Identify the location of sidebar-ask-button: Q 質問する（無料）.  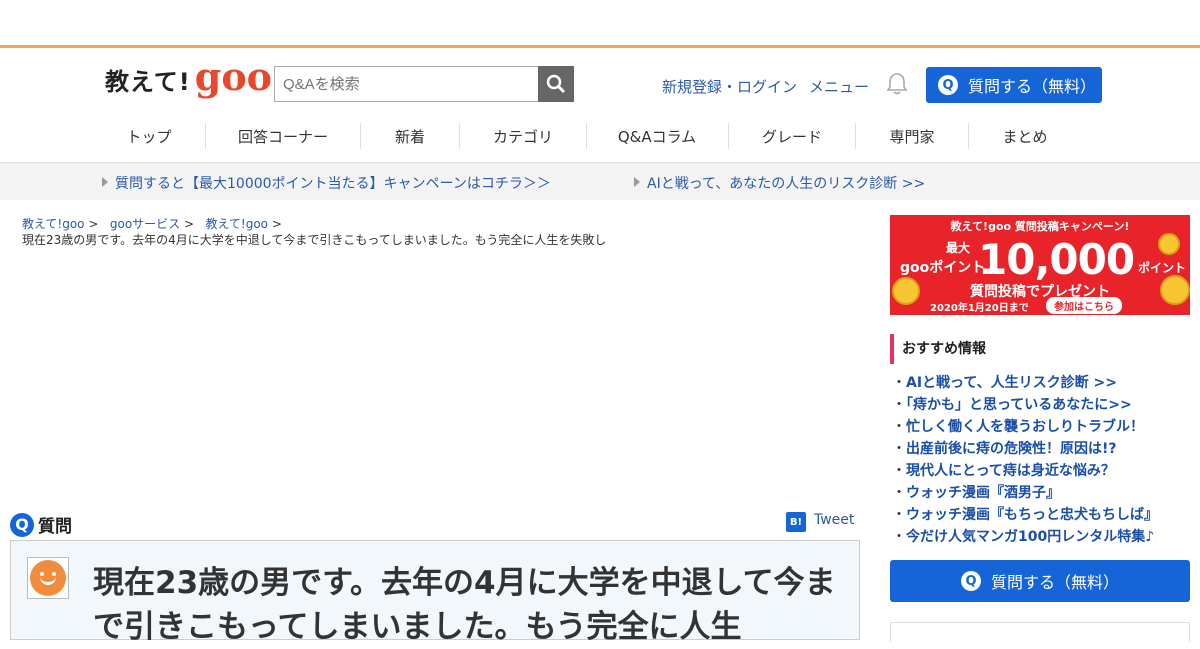
(1040, 581).